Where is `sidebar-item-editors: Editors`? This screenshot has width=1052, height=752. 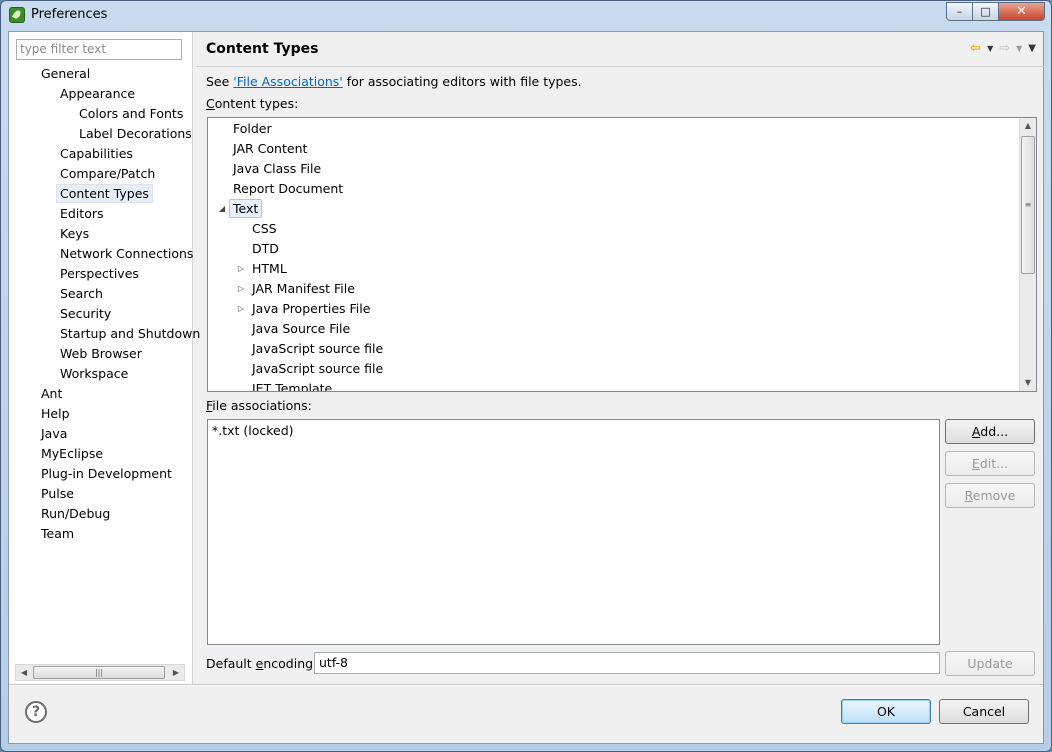
sidebar-item-editors: Editors is located at coordinates (82, 213).